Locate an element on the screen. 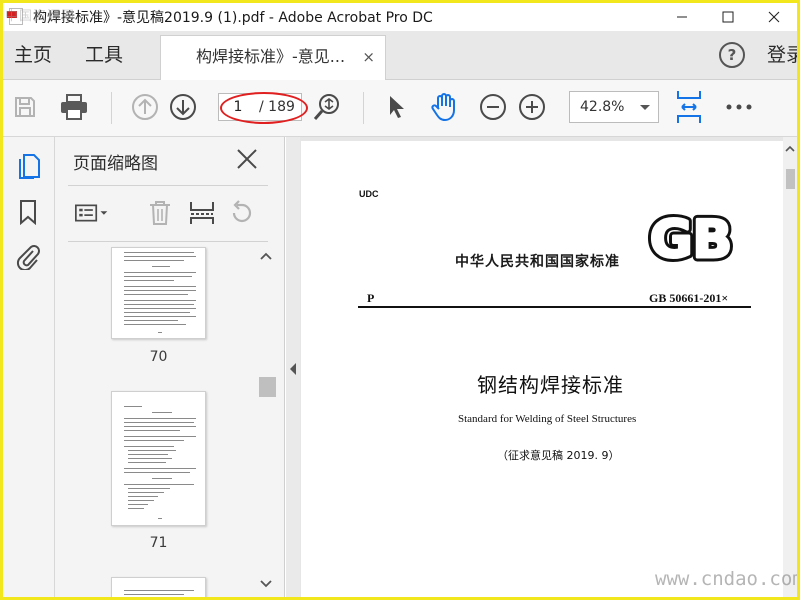 The width and height of the screenshot is (800, 600). print-button is located at coordinates (74, 107).